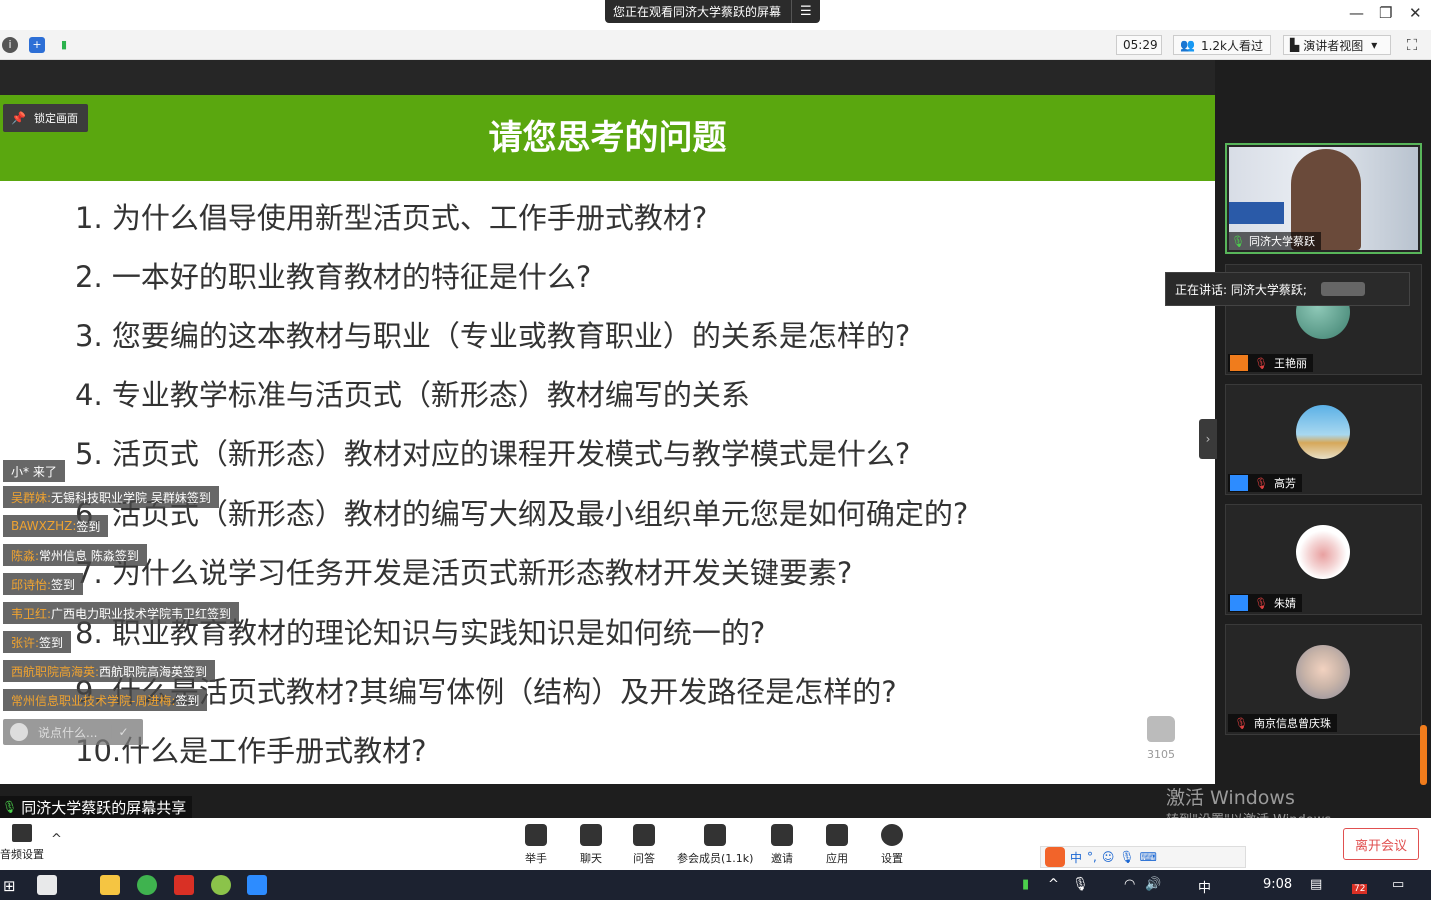 The height and width of the screenshot is (900, 1431). Describe the element at coordinates (1342, 289) in the screenshot. I see `speaking-avatars` at that location.